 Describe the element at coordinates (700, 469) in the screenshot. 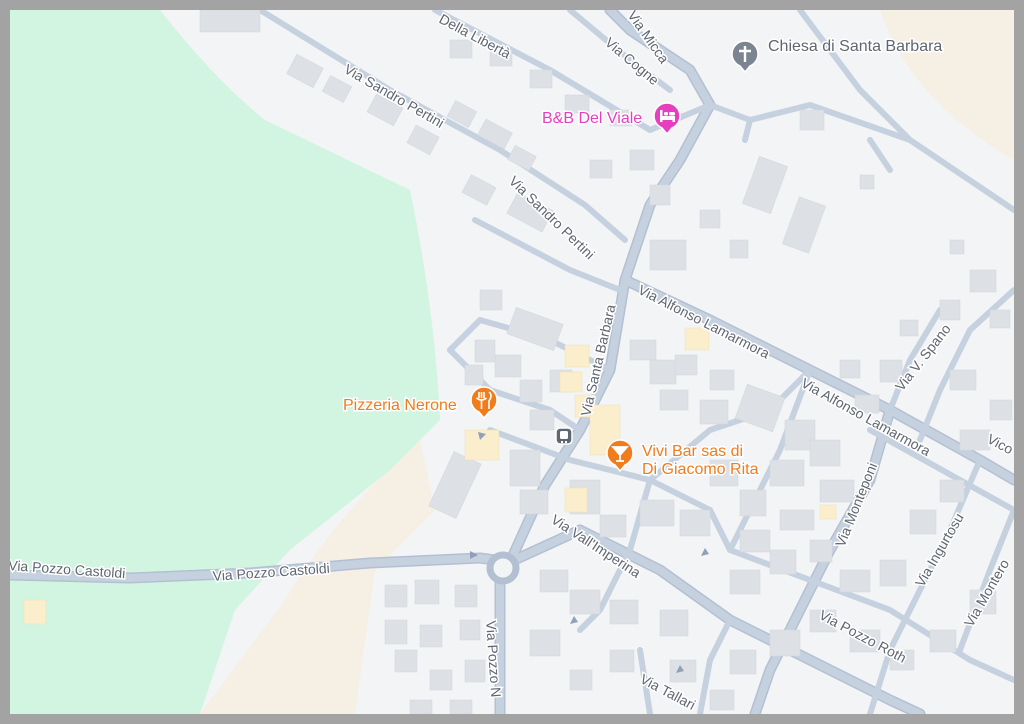

I see `poi-label-bar-line2: Di Giacomo Rita` at that location.